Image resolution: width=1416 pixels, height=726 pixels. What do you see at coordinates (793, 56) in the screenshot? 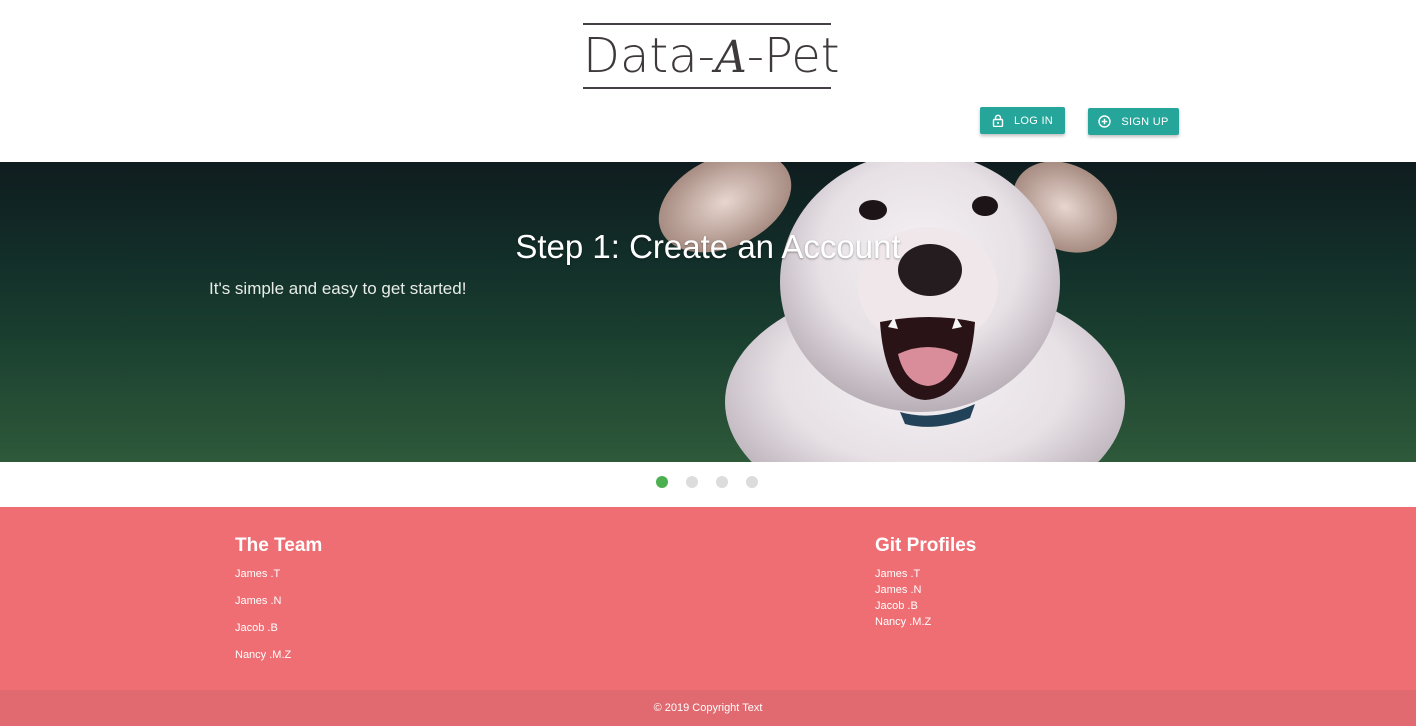
I see `logo-text-right: -Pet` at bounding box center [793, 56].